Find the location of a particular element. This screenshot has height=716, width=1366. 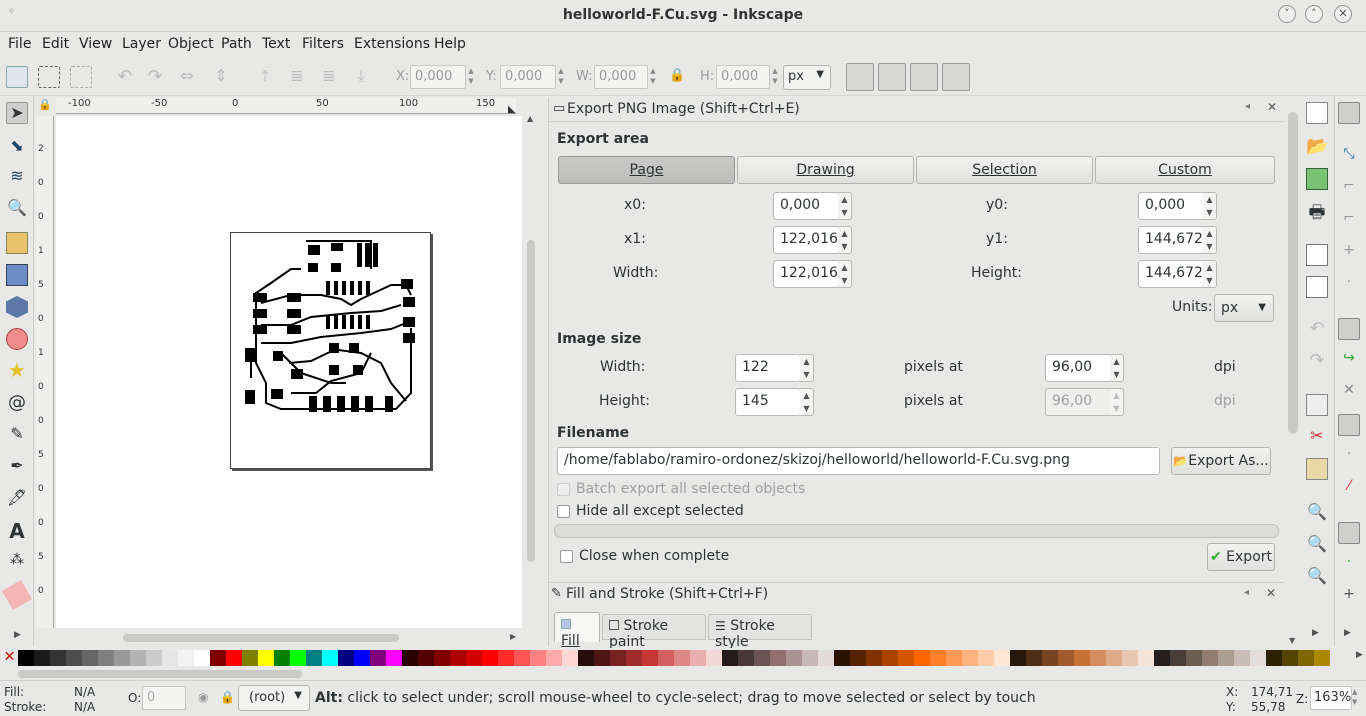

layer-select: (root) ▼ is located at coordinates (274, 698).